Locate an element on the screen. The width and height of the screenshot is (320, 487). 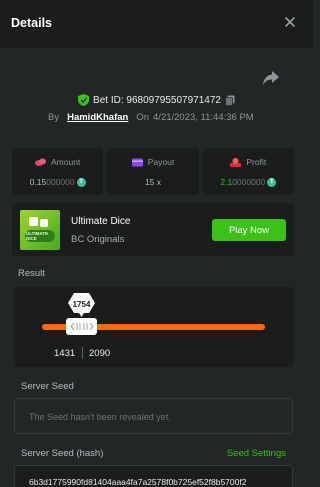
range-low: 1431 is located at coordinates (65, 353).